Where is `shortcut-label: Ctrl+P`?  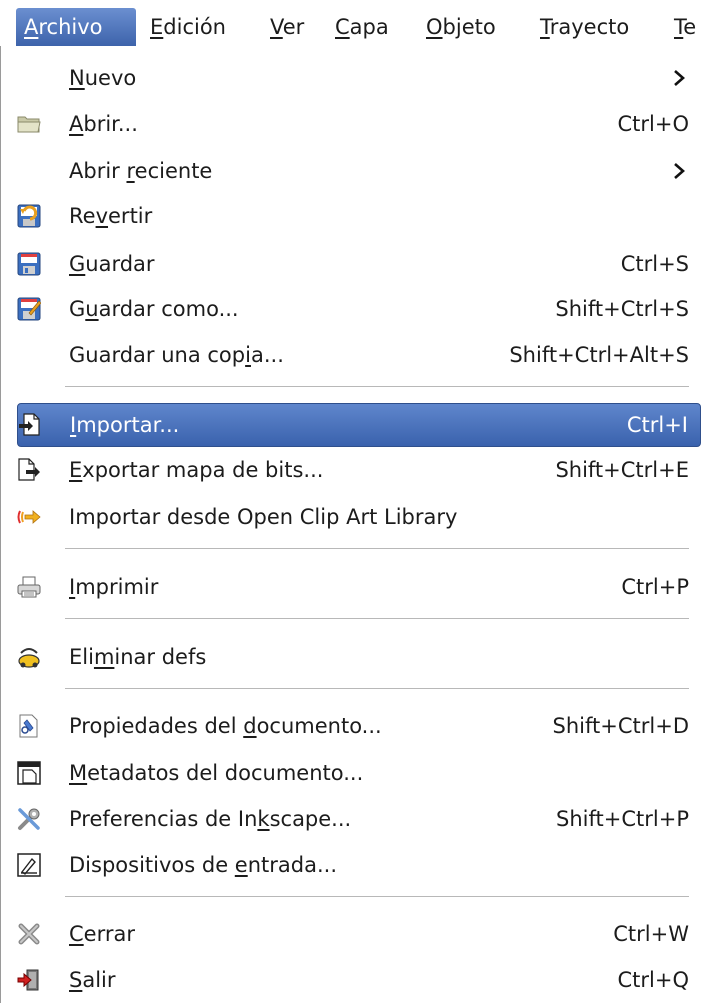
shortcut-label: Ctrl+P is located at coordinates (655, 587).